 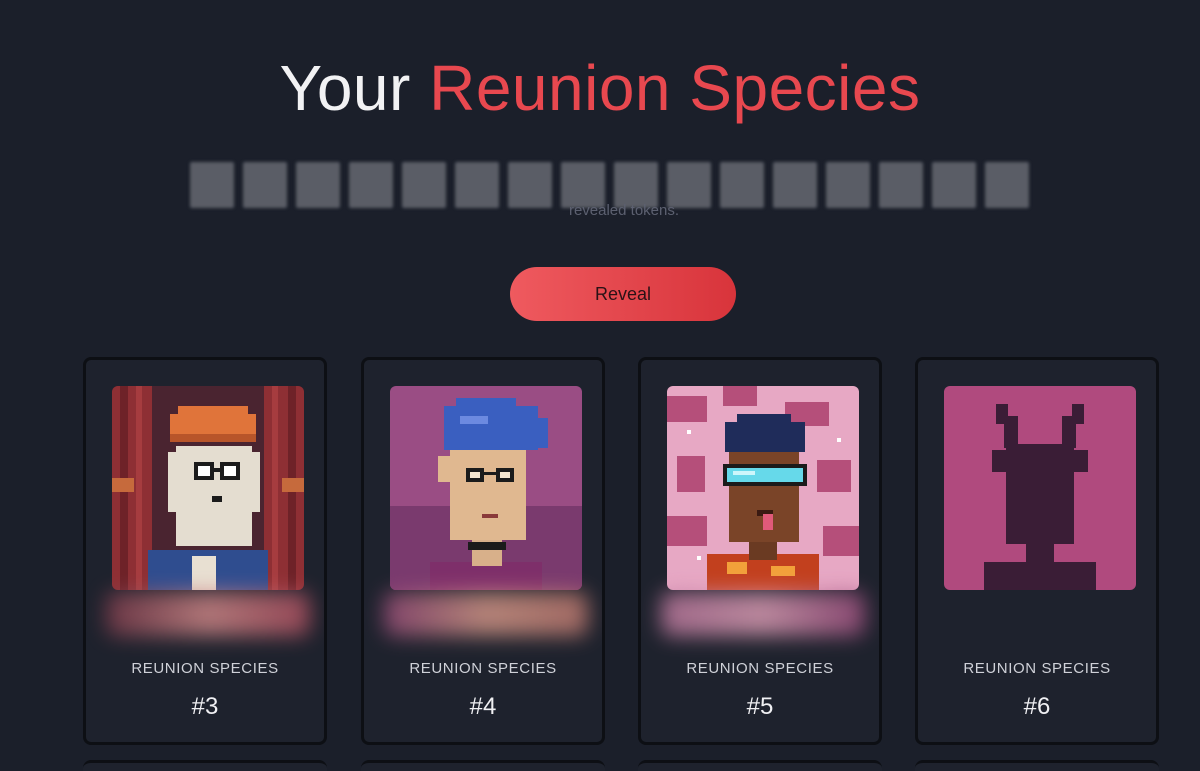 I want to click on pixel-person-avatar-image, so click(x=486, y=488).